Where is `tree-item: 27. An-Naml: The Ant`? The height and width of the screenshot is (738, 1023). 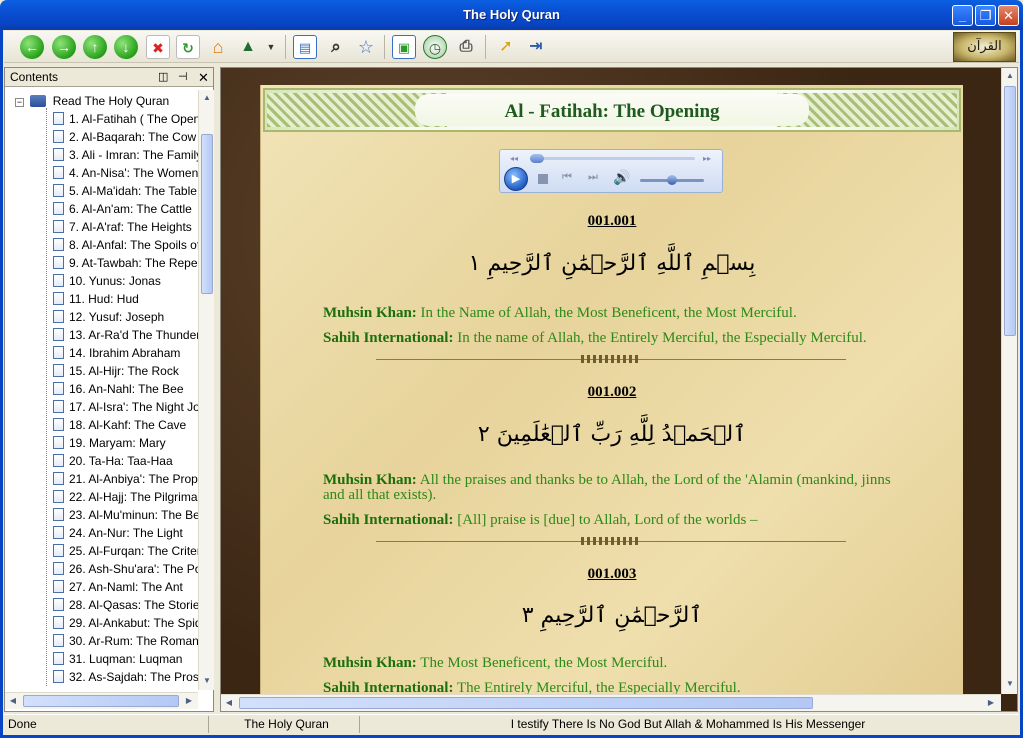 tree-item: 27. An-Naml: The Ant is located at coordinates (119, 587).